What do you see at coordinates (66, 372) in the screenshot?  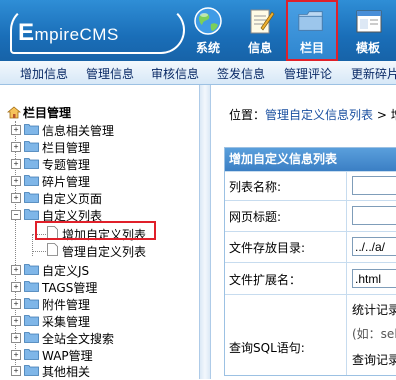 I see `tree-item-label: 其他相关` at bounding box center [66, 372].